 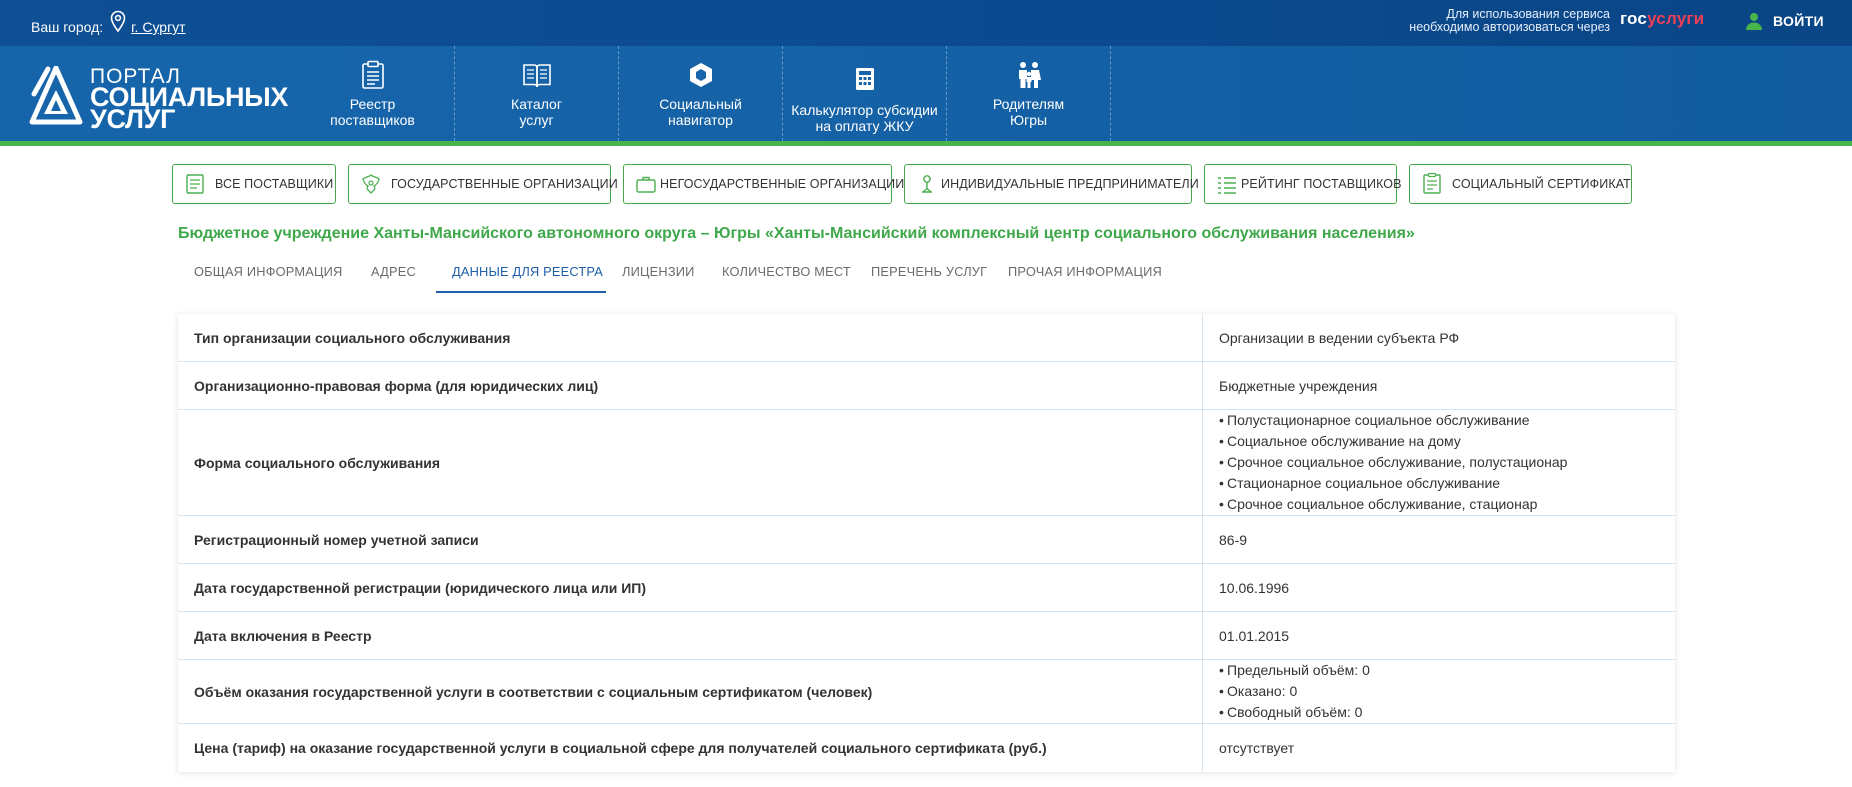 What do you see at coordinates (1432, 183) in the screenshot?
I see `certificate-icon` at bounding box center [1432, 183].